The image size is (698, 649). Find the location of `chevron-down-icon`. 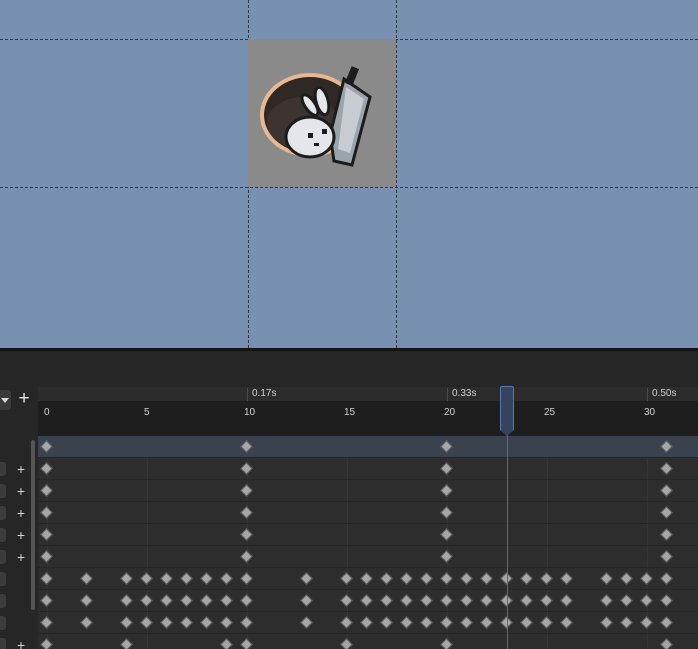

chevron-down-icon is located at coordinates (5, 400).